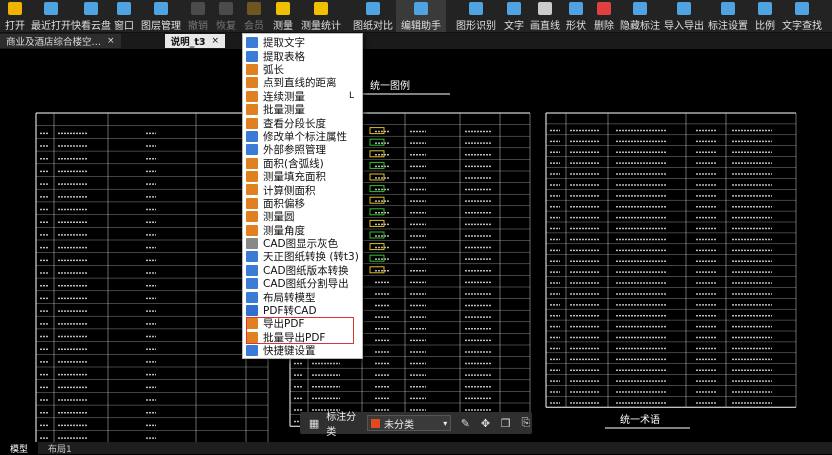 Image resolution: width=832 pixels, height=455 pixels. I want to click on toolbar-button-5: 撤销, so click(198, 16).